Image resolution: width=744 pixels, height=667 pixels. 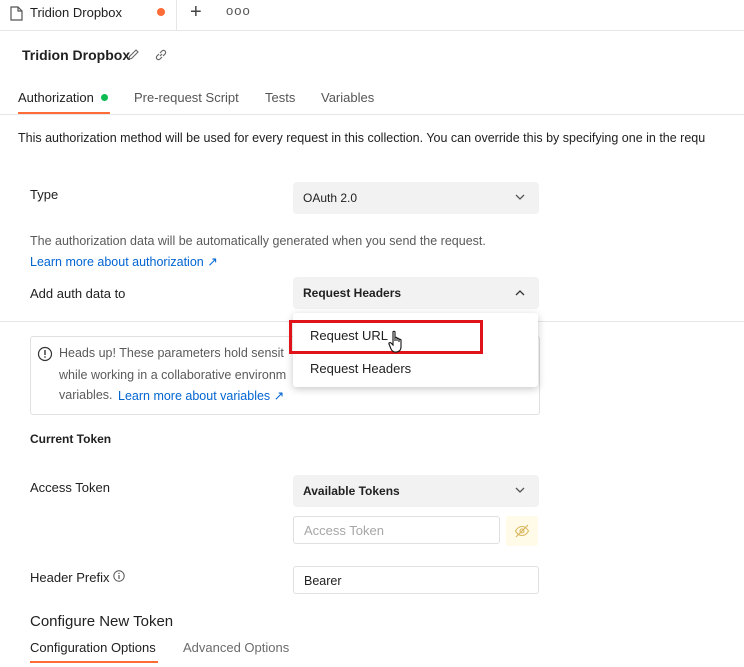 I want to click on configure-new-token-heading: Configure New Token, so click(x=102, y=621).